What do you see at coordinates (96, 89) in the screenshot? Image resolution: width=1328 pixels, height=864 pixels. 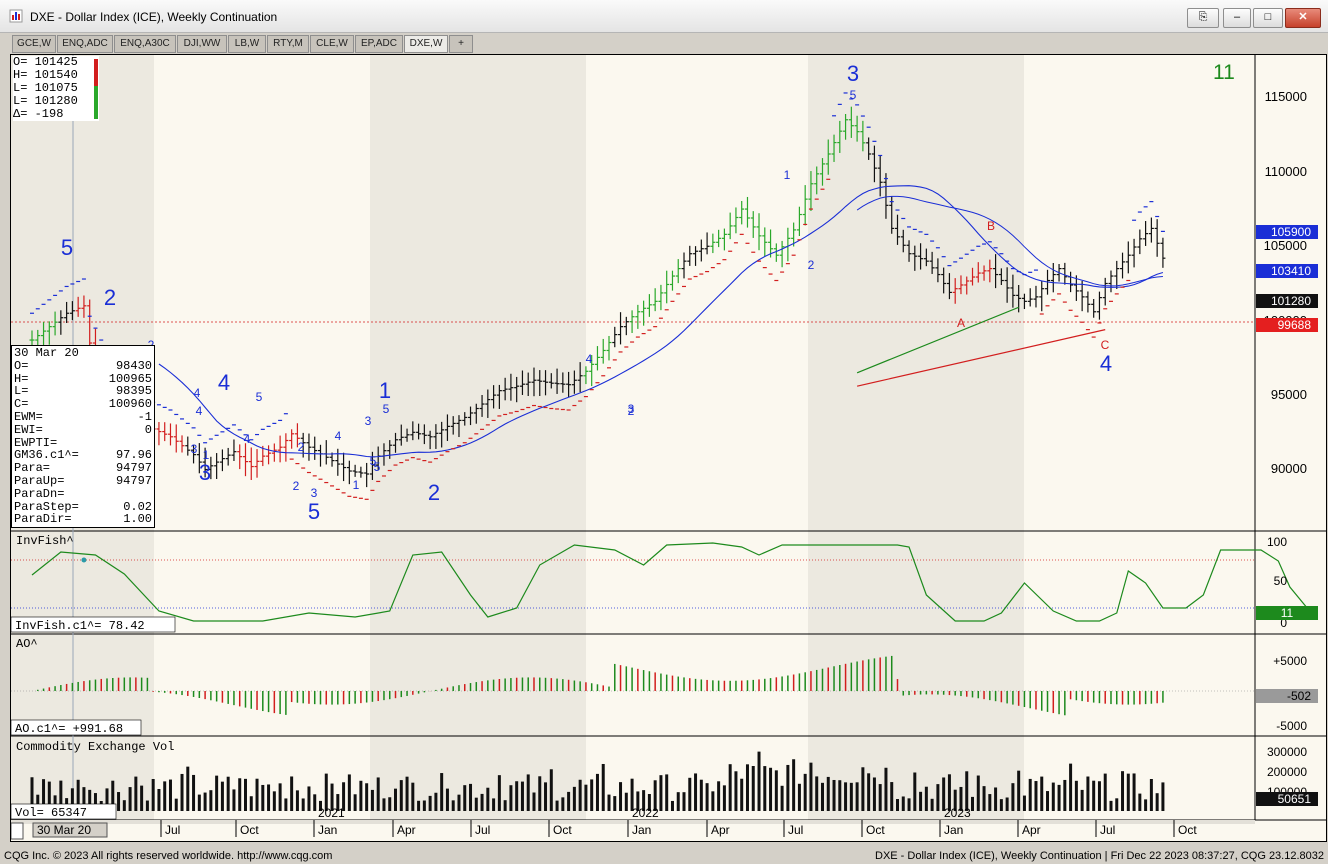 I see `ohlc-color-bar` at bounding box center [96, 89].